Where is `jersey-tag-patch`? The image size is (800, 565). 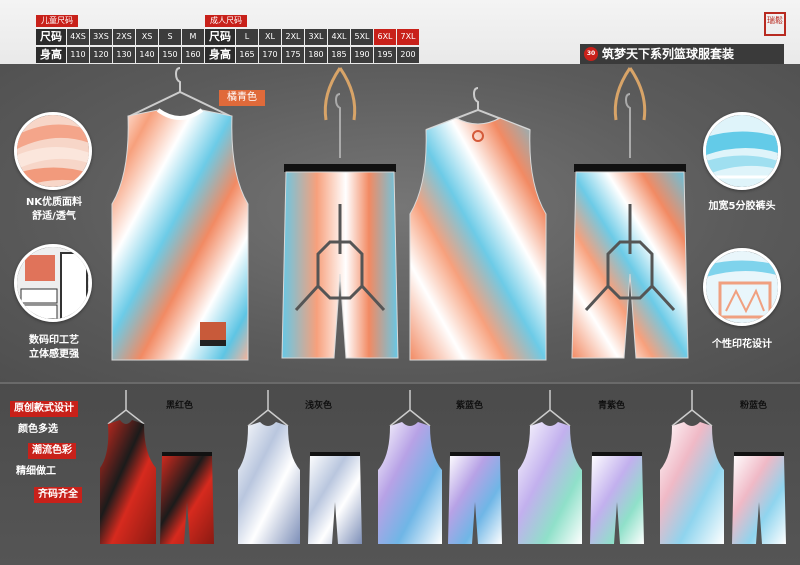
jersey-tag-patch is located at coordinates (213, 331).